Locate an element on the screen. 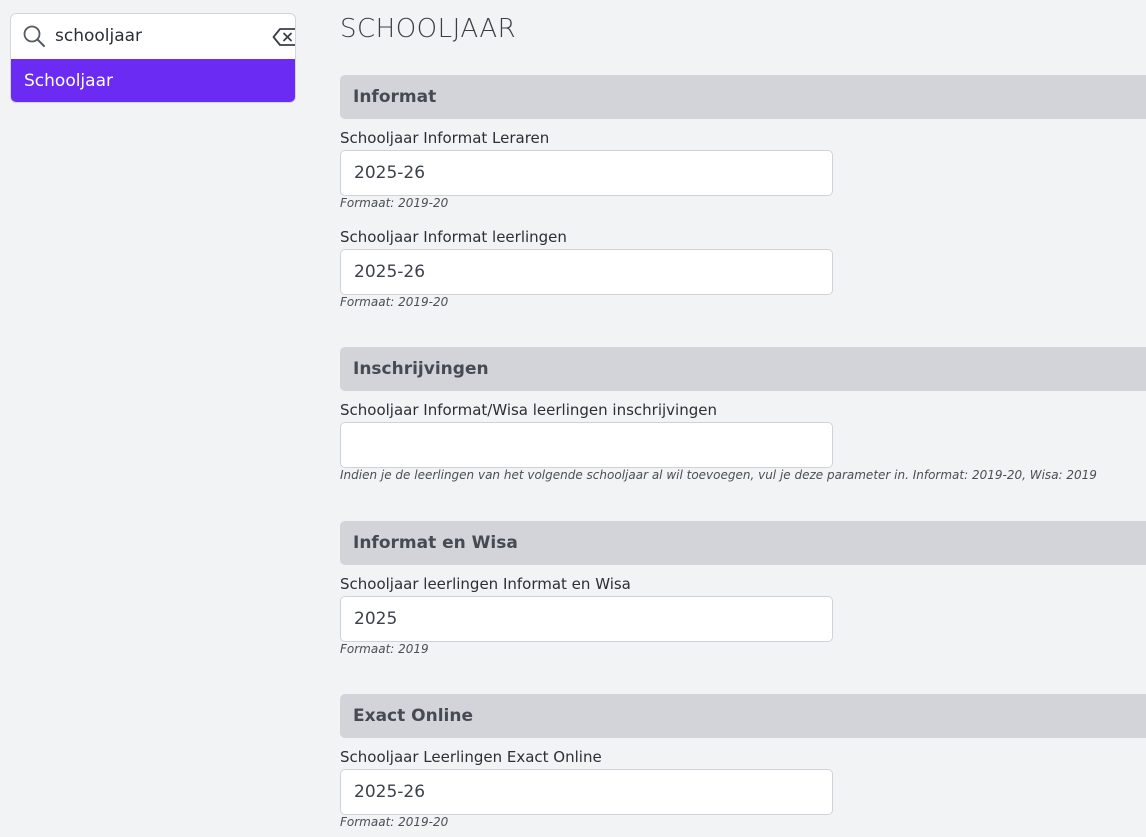  field-help-exact-online: Formaat: 2019-20 is located at coordinates (394, 822).